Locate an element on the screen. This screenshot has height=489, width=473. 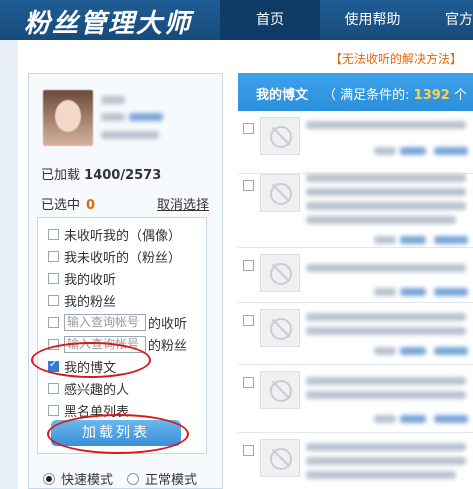
option-i-not-following: 我未收听的（粉丝） is located at coordinates (114, 256).